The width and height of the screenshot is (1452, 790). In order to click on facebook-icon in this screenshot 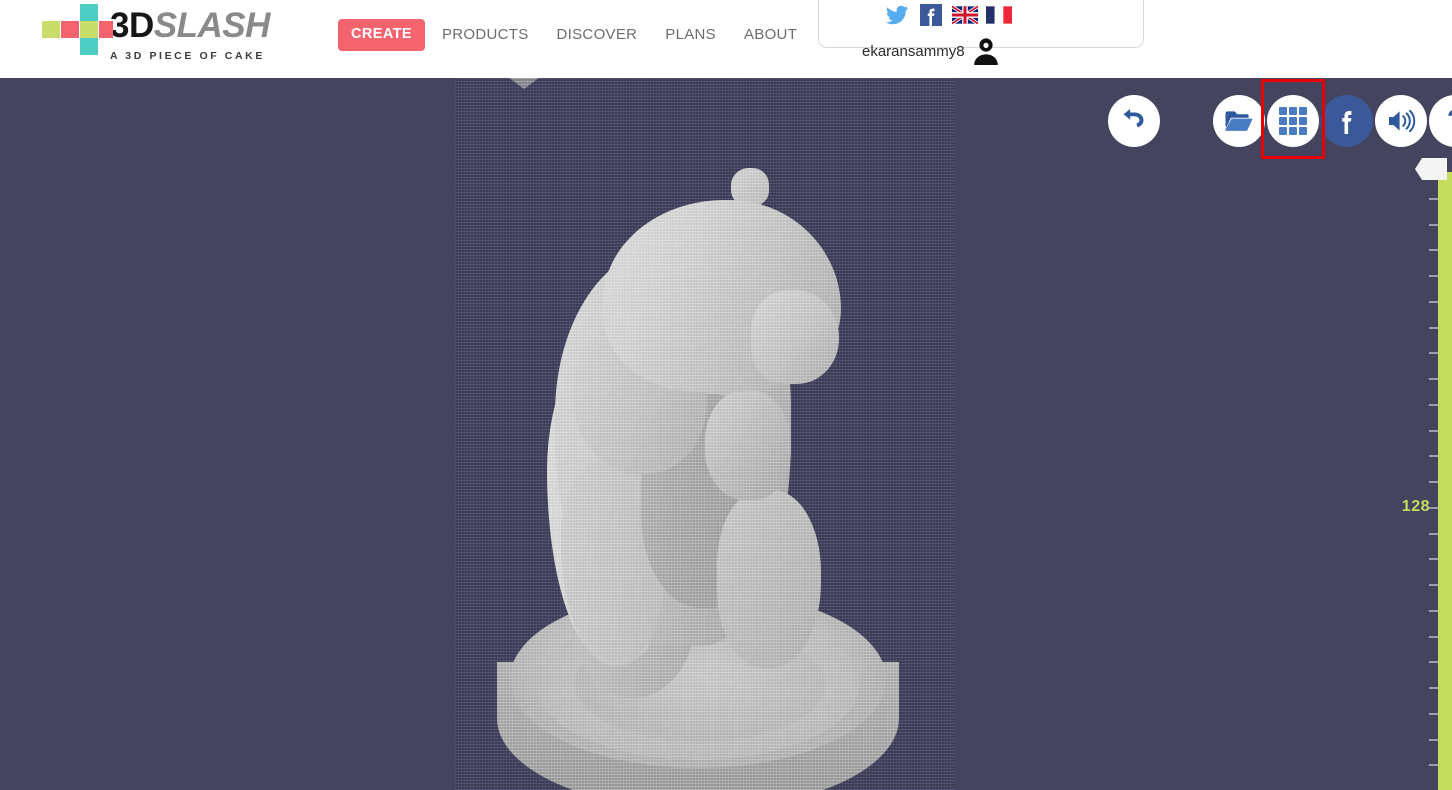, I will do `click(931, 15)`.